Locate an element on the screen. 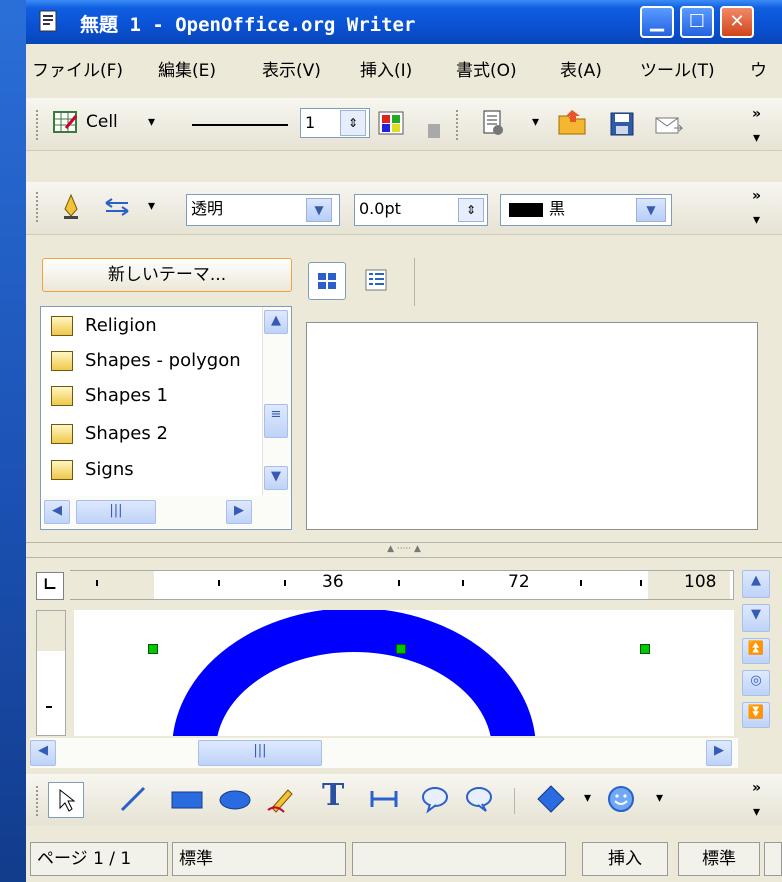  scroll-down-icon: ▼ is located at coordinates (276, 478).